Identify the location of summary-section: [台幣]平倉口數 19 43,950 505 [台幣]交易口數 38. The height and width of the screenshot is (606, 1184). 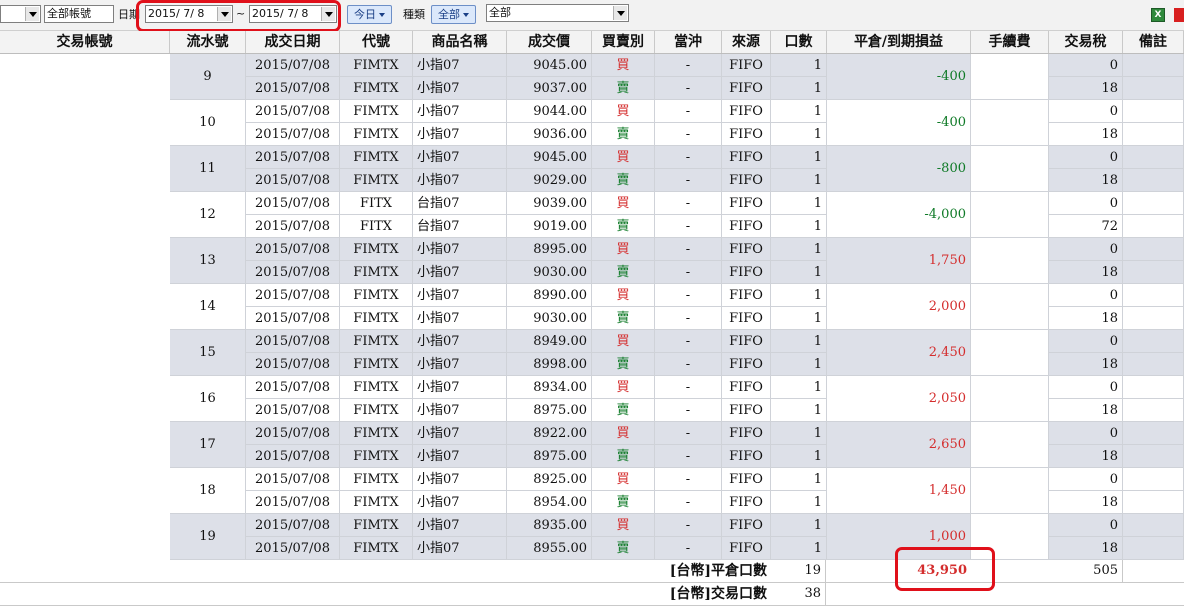
(592, 576).